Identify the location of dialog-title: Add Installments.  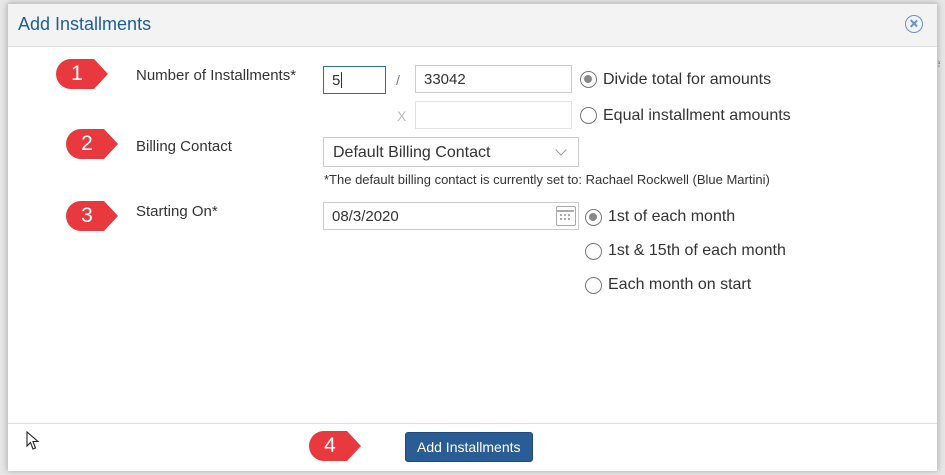
(85, 24).